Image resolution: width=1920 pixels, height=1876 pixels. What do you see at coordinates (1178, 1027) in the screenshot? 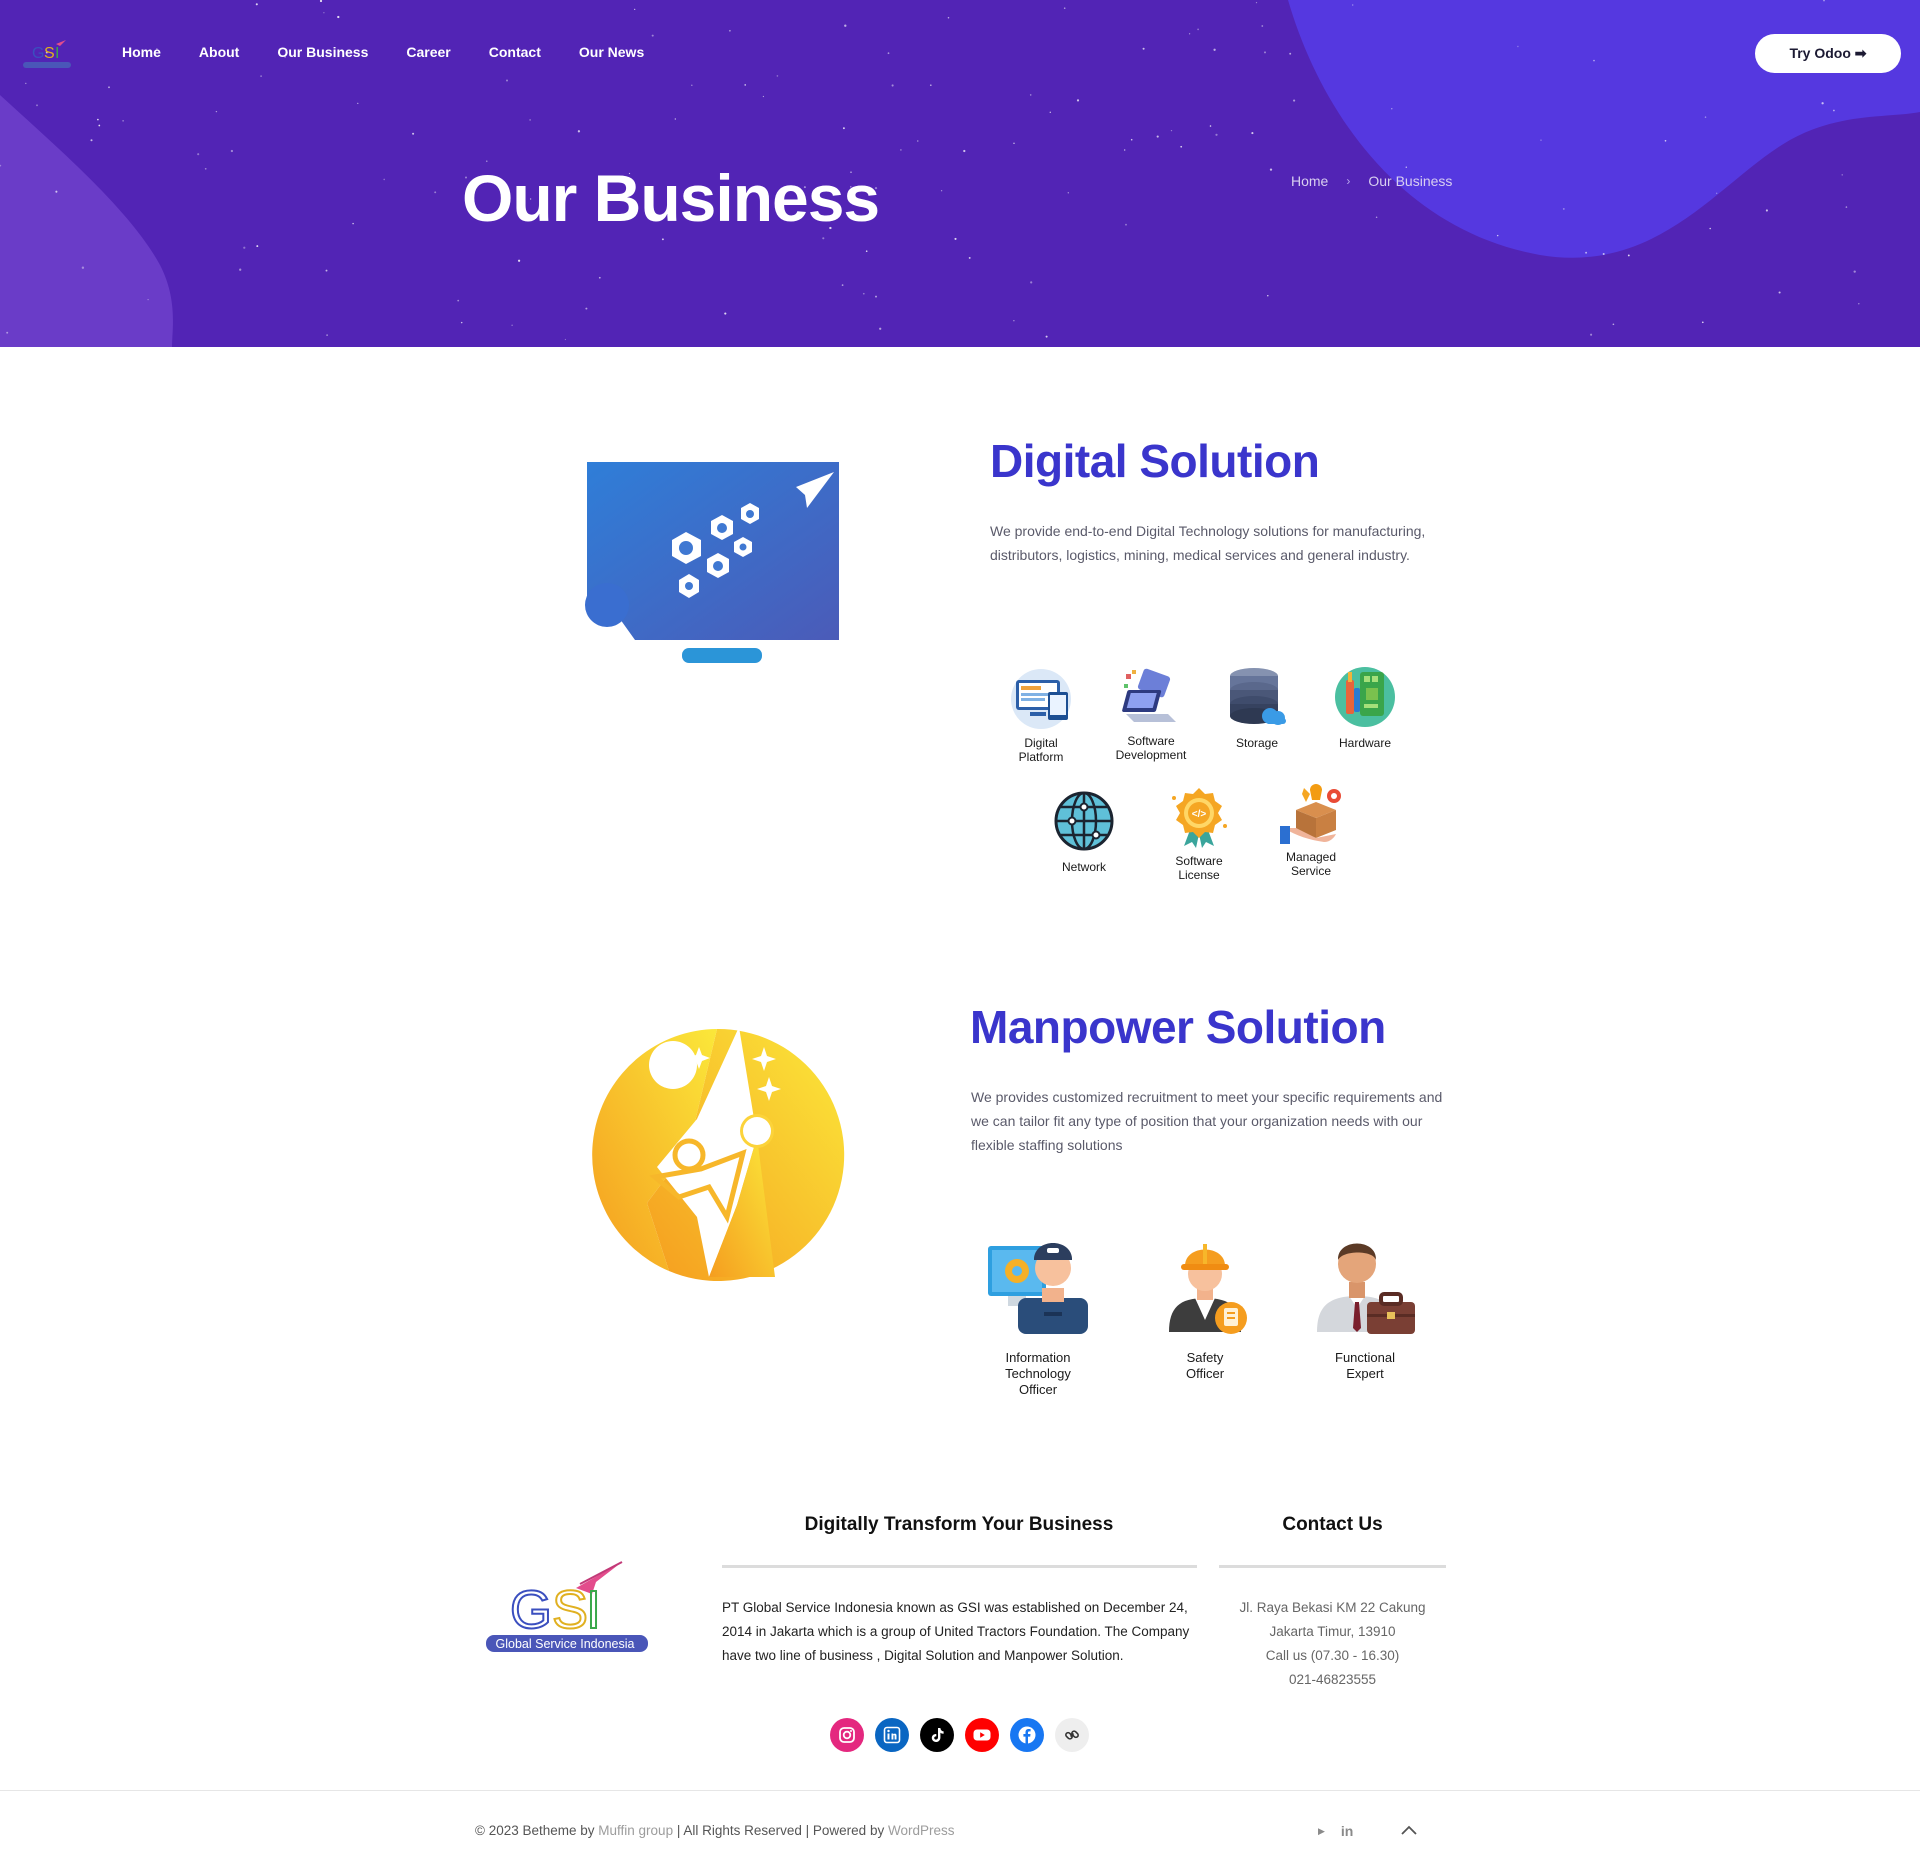
I see `manpower-solution-title: Manpower Solution` at bounding box center [1178, 1027].